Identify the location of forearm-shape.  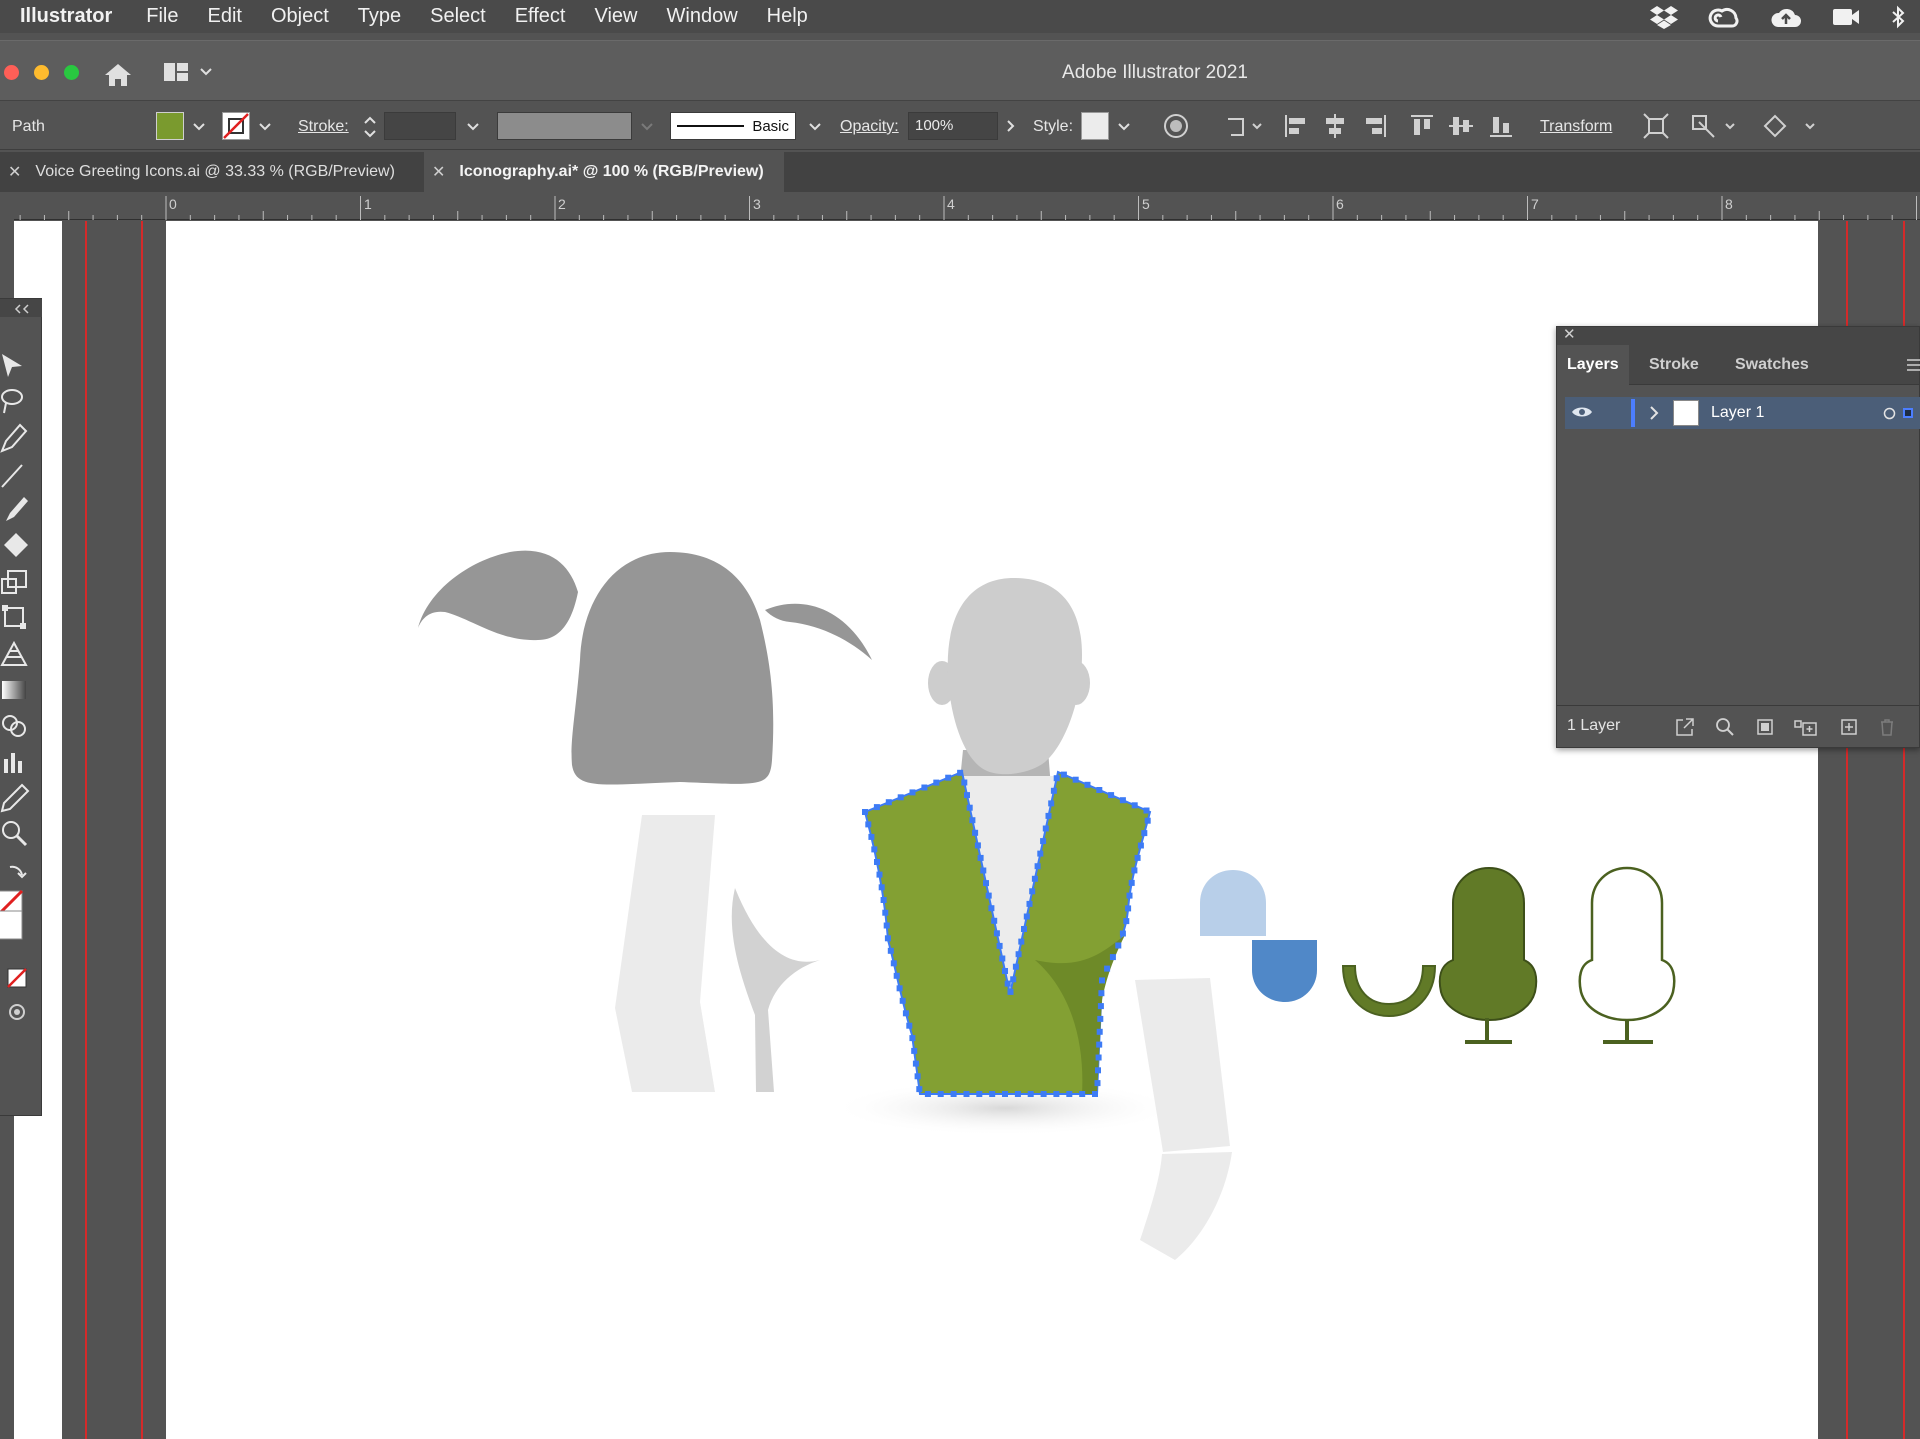
(1182, 1065).